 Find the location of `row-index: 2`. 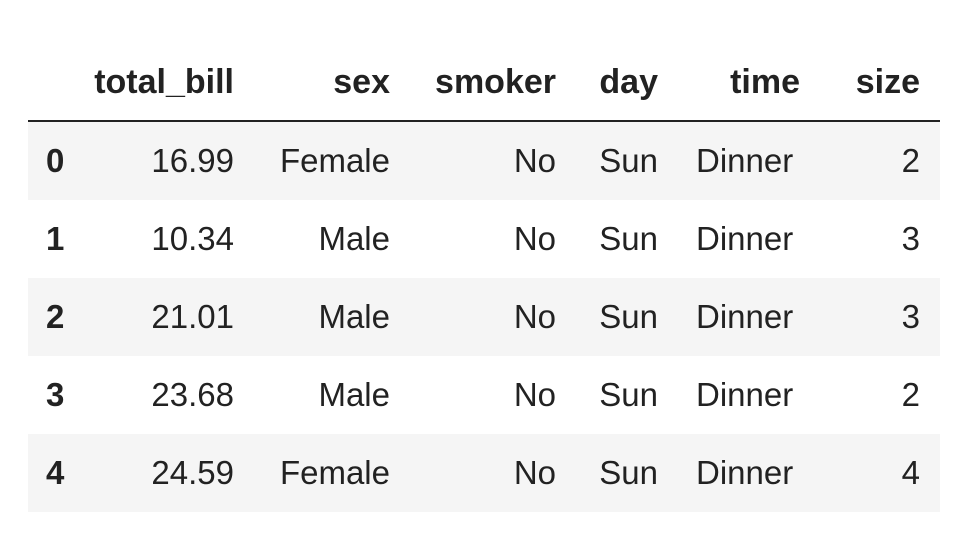

row-index: 2 is located at coordinates (61, 317).